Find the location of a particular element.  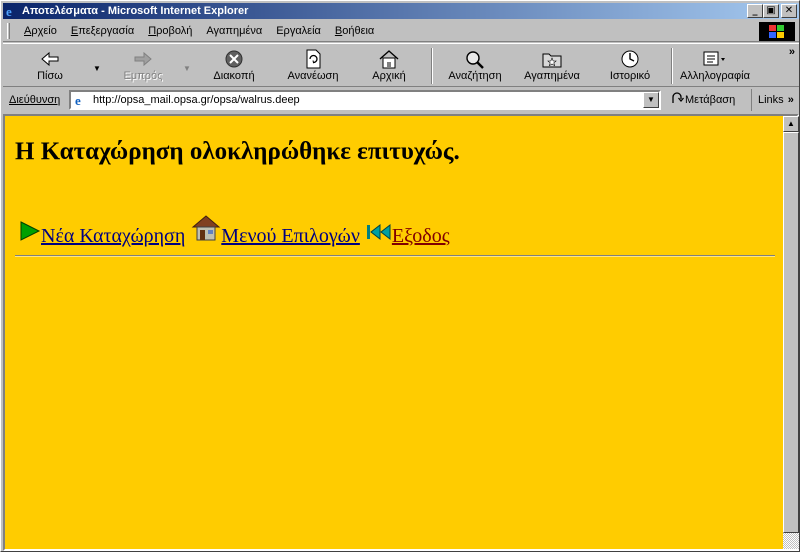

page-icon: e is located at coordinates (81, 100).